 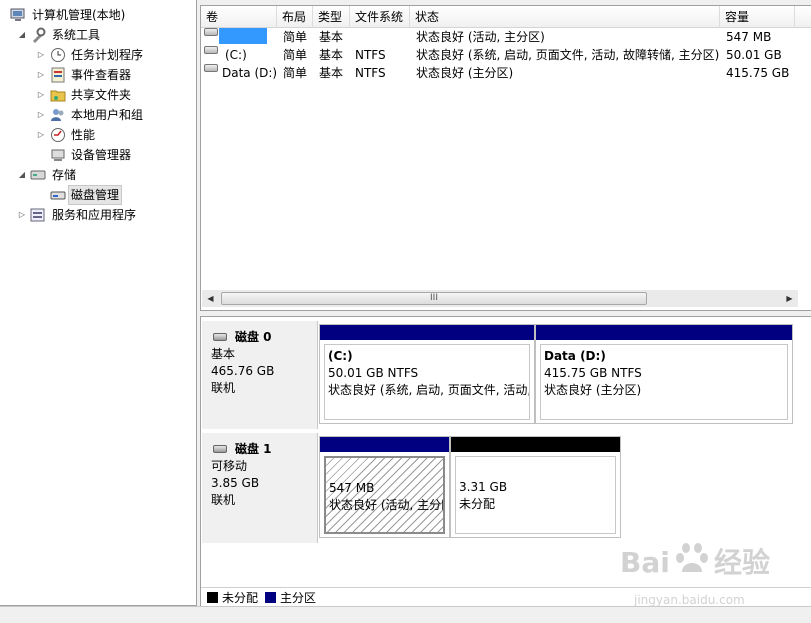 I want to click on legend-label-unallocated: 未分配, so click(x=240, y=598).